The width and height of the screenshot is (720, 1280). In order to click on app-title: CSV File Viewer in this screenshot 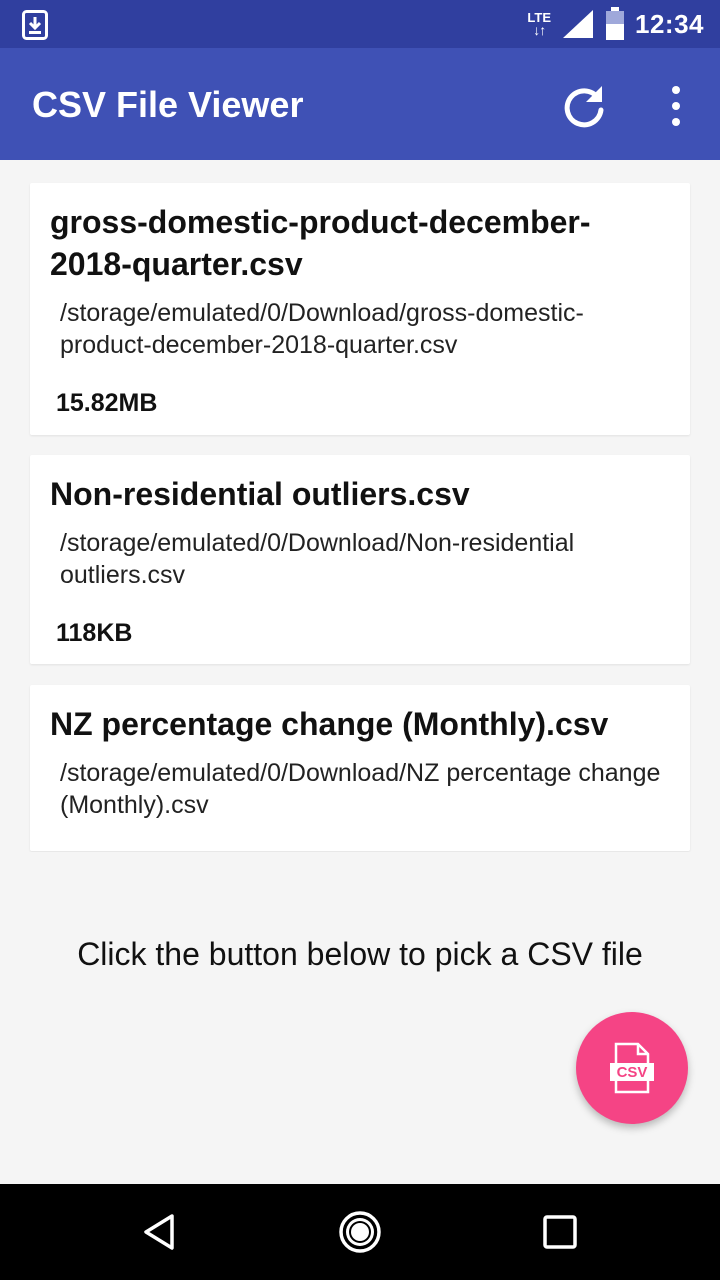, I will do `click(168, 104)`.